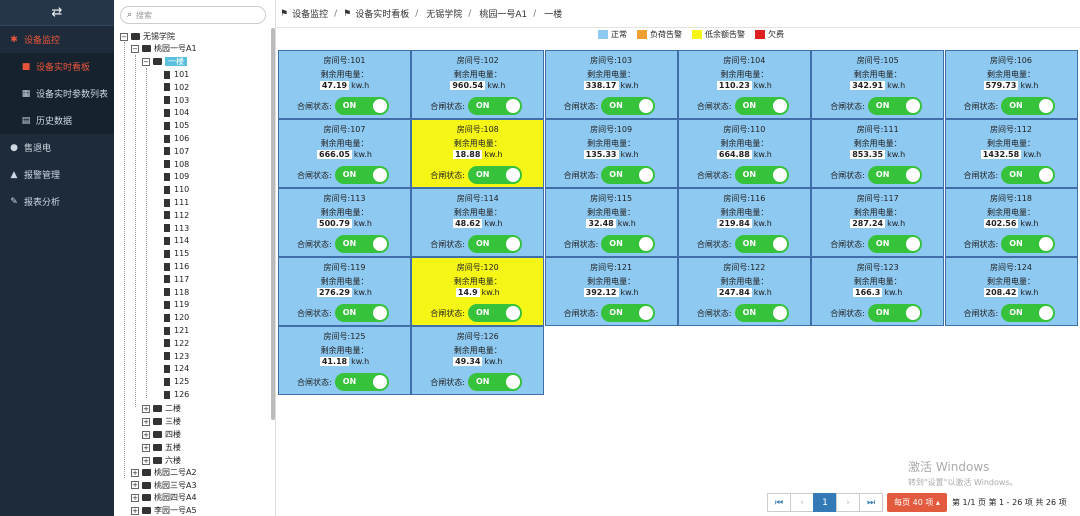 This screenshot has height=516, width=1080. Describe the element at coordinates (57, 201) in the screenshot. I see `sidebar-item-report: ✎ 报表分析` at that location.